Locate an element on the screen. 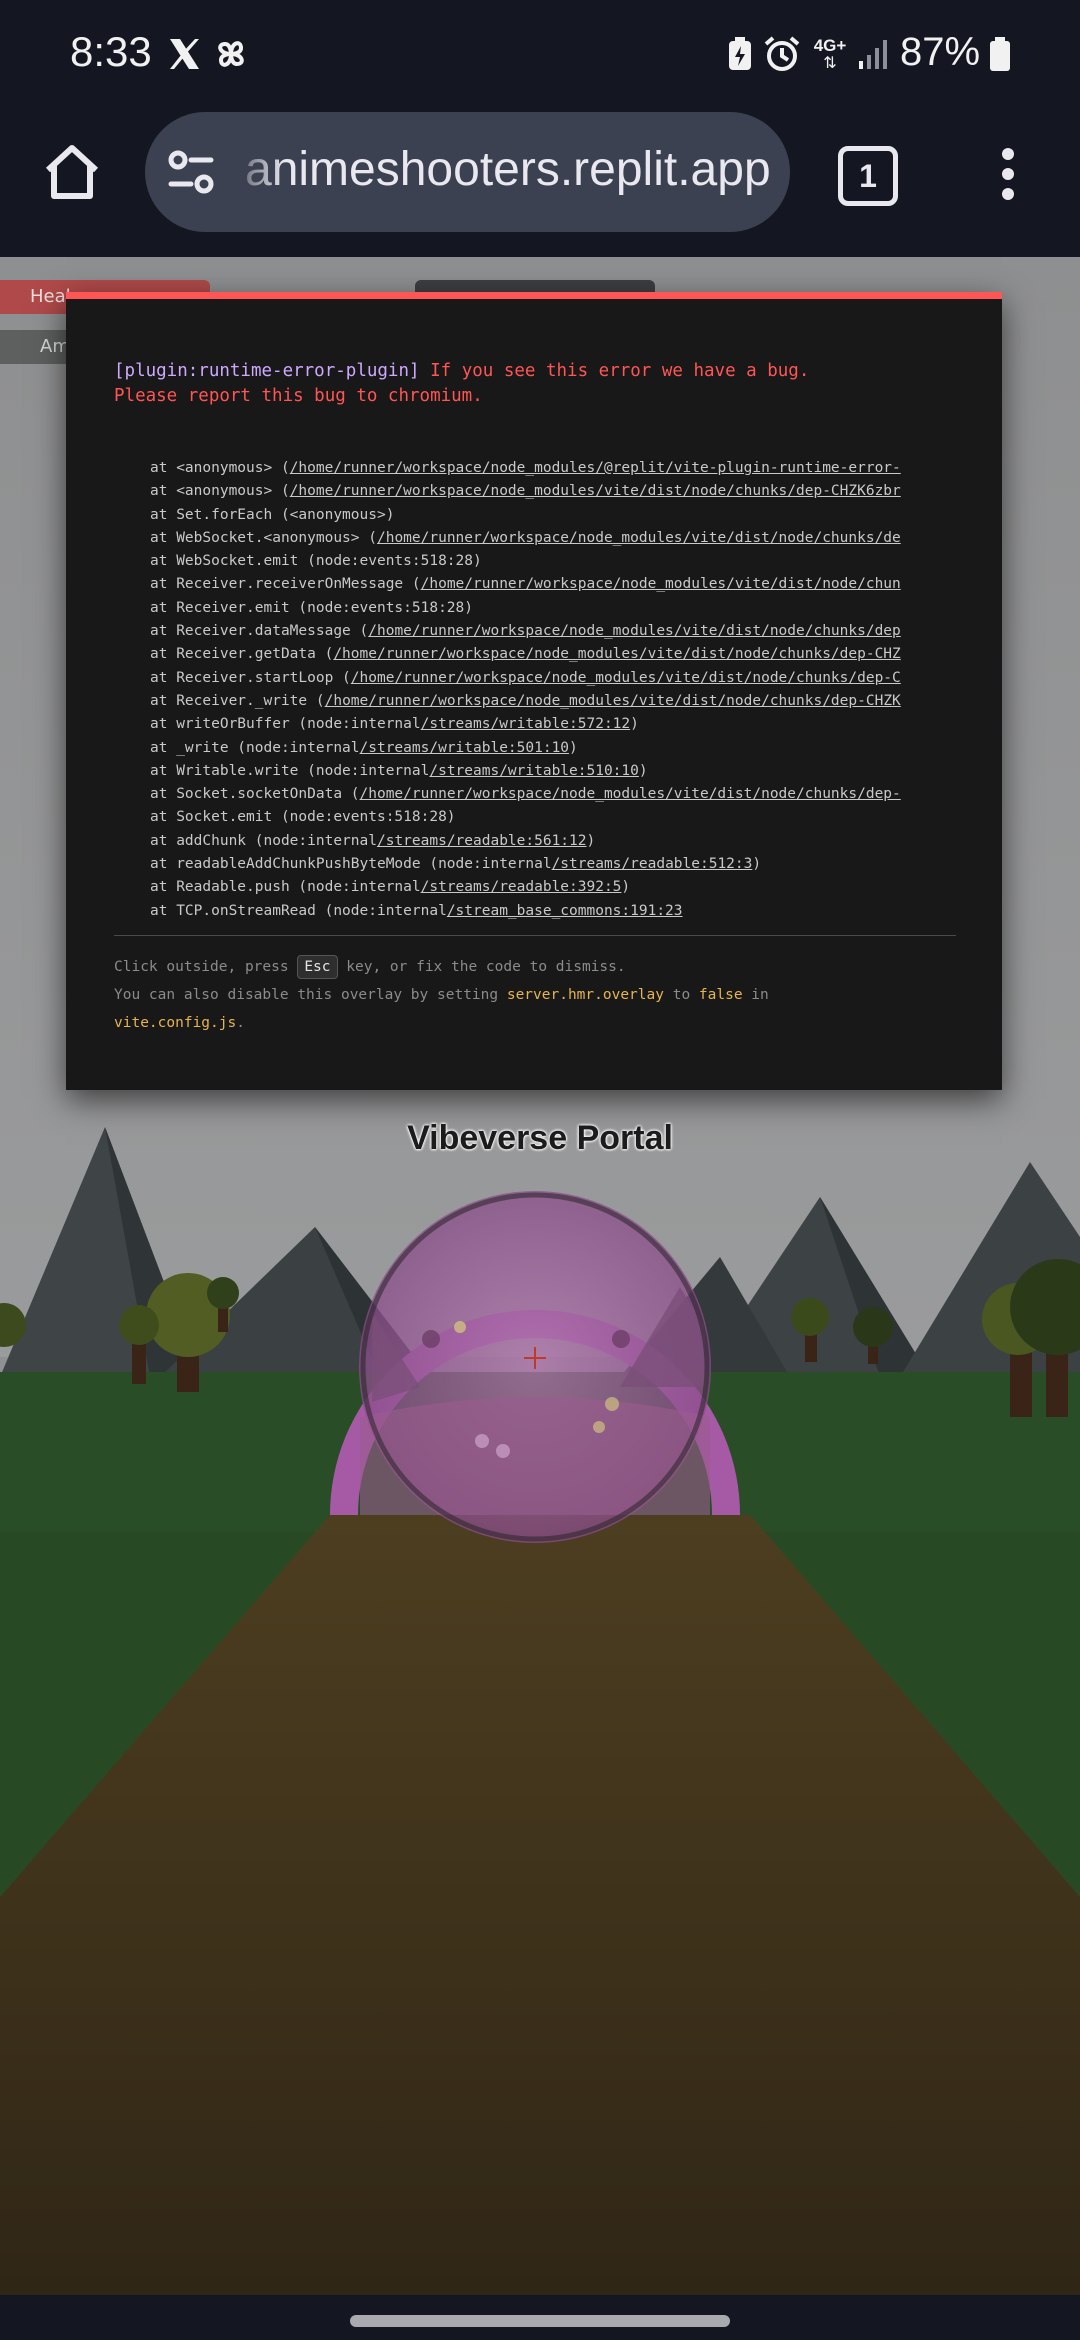 Image resolution: width=1080 pixels, height=2340 pixels. stack-frame-link: /streams/writable:572:12 is located at coordinates (526, 724).